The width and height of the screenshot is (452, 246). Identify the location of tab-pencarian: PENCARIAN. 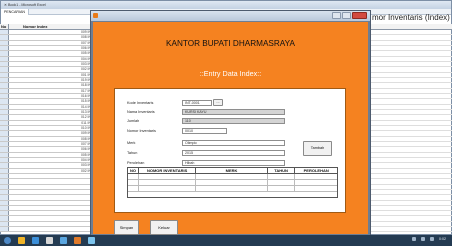
(15, 12).